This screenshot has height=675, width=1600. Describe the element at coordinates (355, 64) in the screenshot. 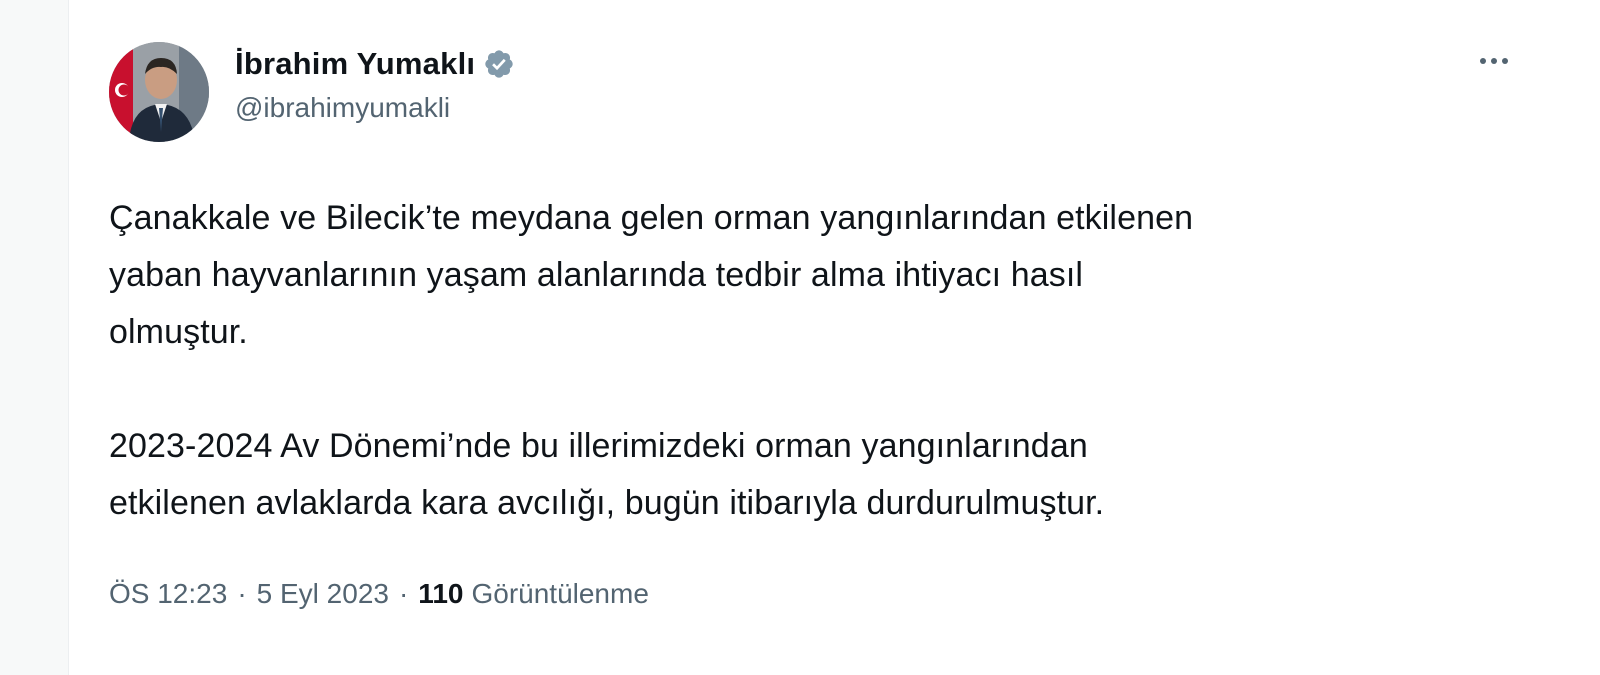

I see `author-display-name: İbrahim Yumaklı` at that location.